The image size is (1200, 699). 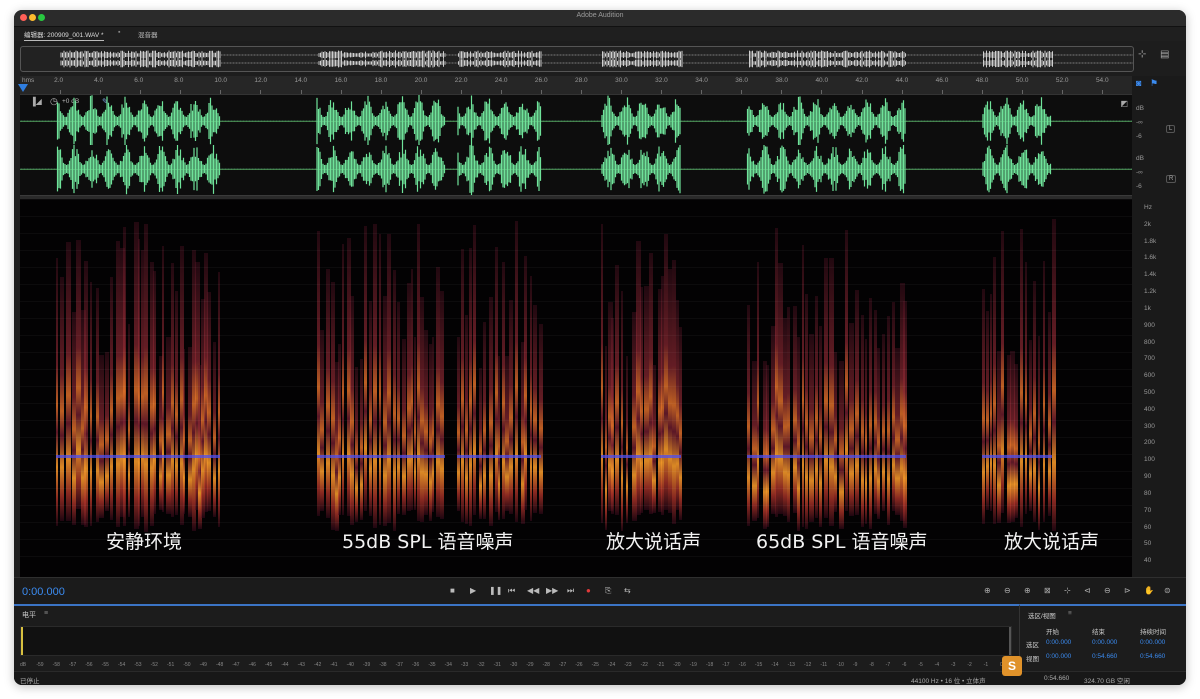 I want to click on timecode-display: 0:00.000, so click(x=43, y=592).